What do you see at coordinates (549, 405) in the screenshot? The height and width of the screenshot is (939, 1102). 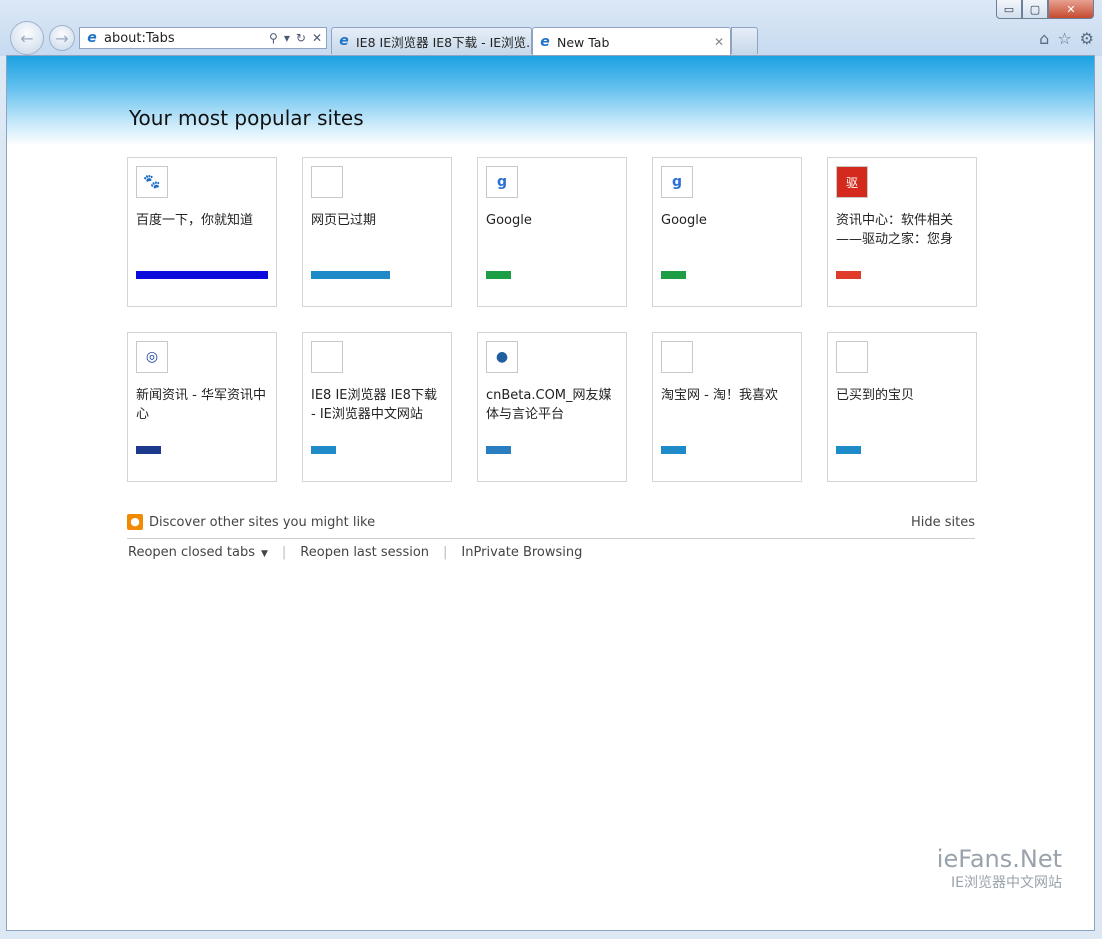 I see `site-tile-title: cnBeta.COM_网友媒体与言论平台` at bounding box center [549, 405].